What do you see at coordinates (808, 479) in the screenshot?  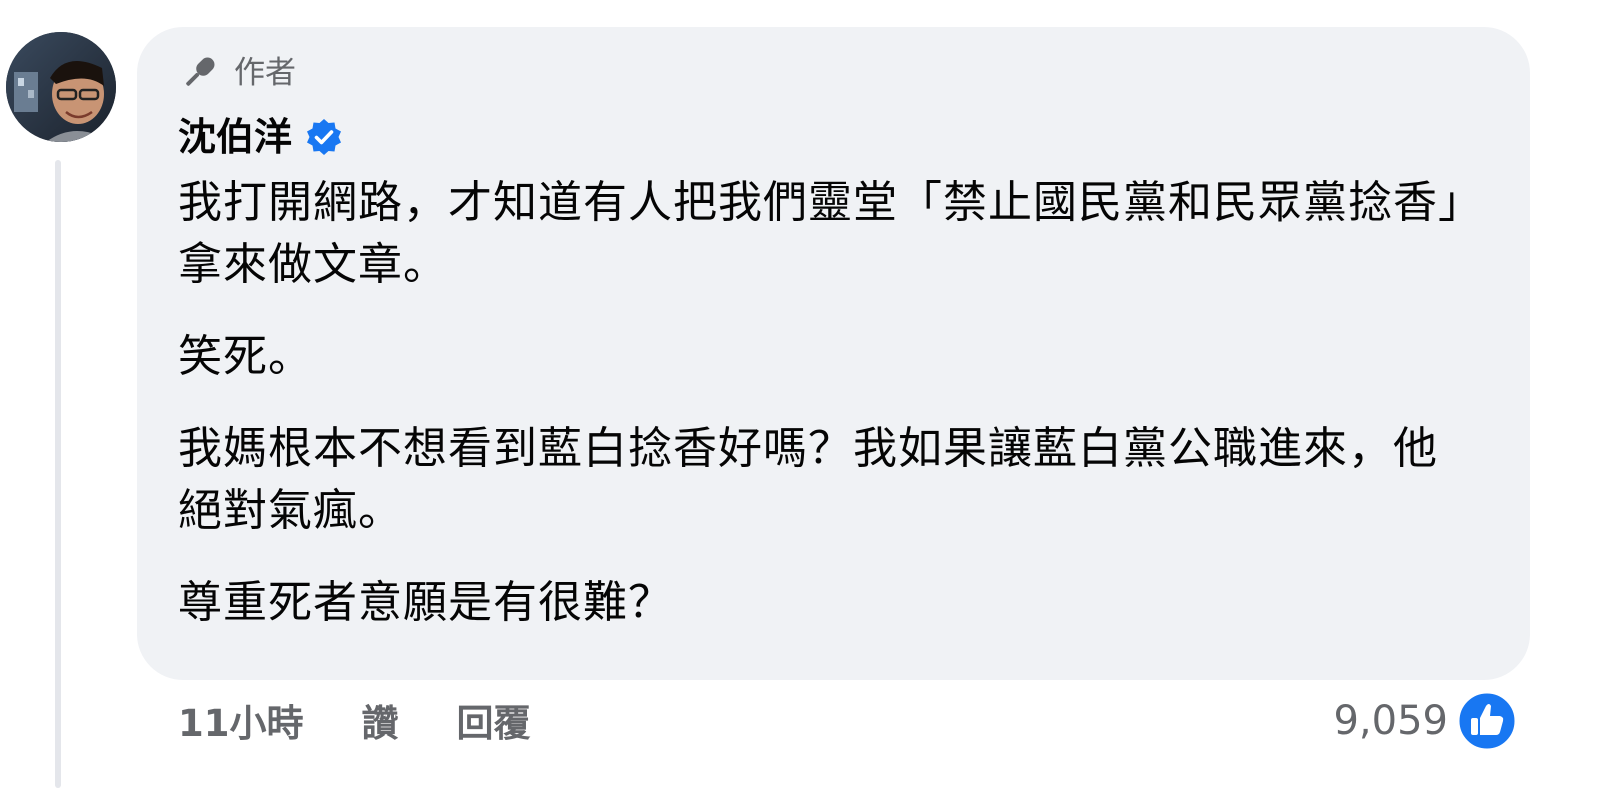 I see `comment-paragraph: 我媽根本不想看到藍白捻香好嗎？我如果讓藍白黨公職進來，他絕對氣瘋。` at bounding box center [808, 479].